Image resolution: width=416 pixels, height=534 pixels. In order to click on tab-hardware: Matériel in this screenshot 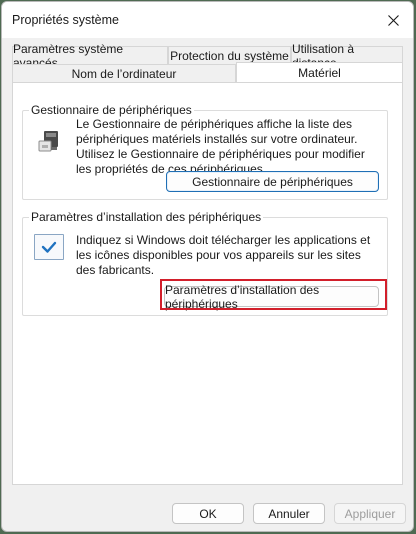, I will do `click(319, 72)`.